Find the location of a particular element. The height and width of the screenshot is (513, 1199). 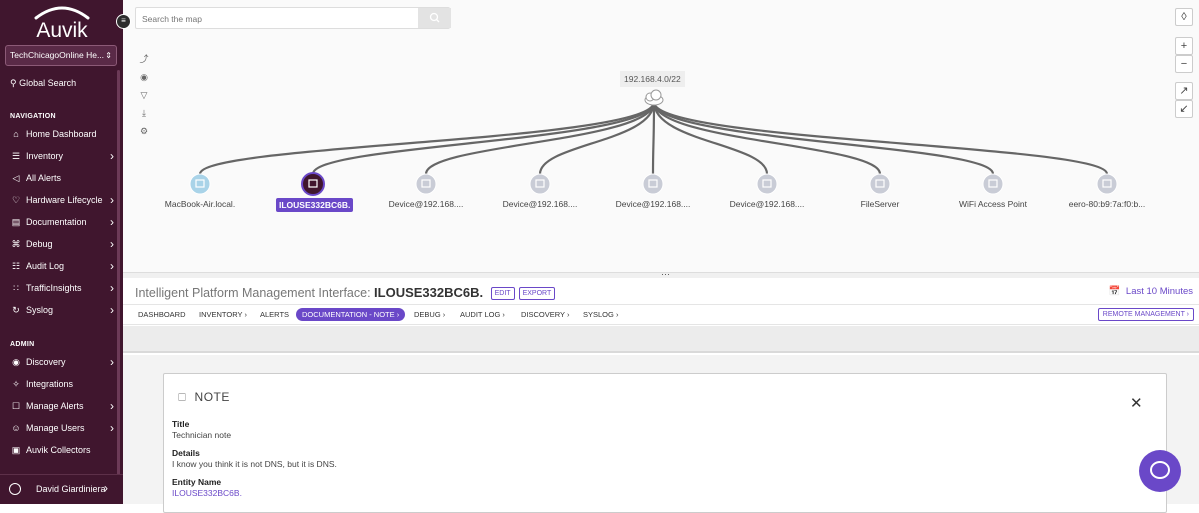

sidebar-item-label: Inventory is located at coordinates (45, 156).